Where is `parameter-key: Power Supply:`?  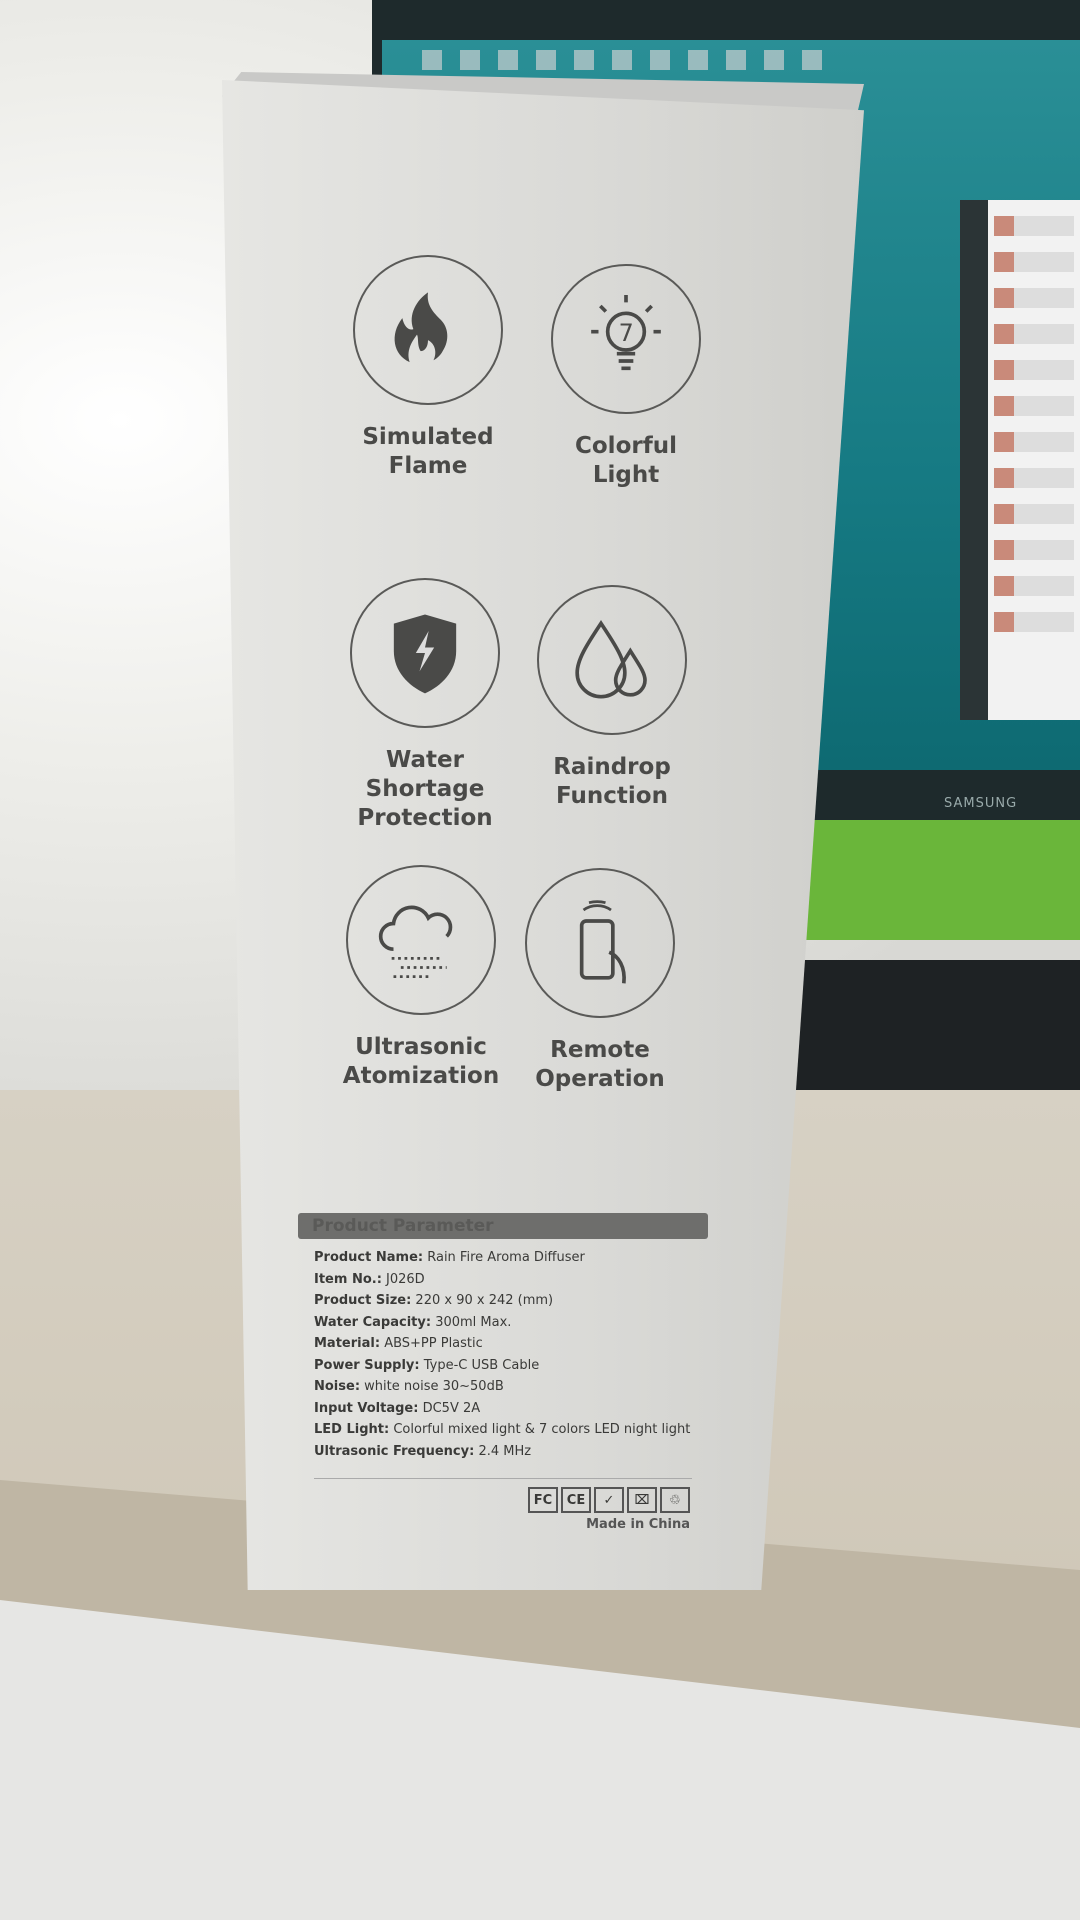
parameter-key: Power Supply: is located at coordinates (367, 1365).